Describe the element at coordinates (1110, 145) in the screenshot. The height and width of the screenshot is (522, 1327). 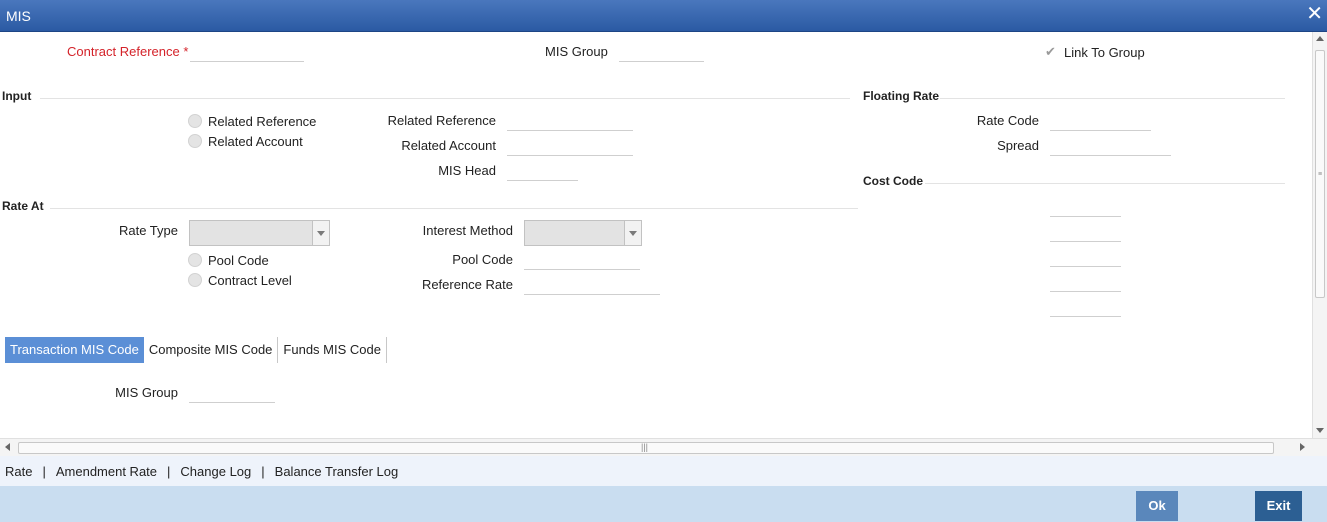
I see `spread-input` at that location.